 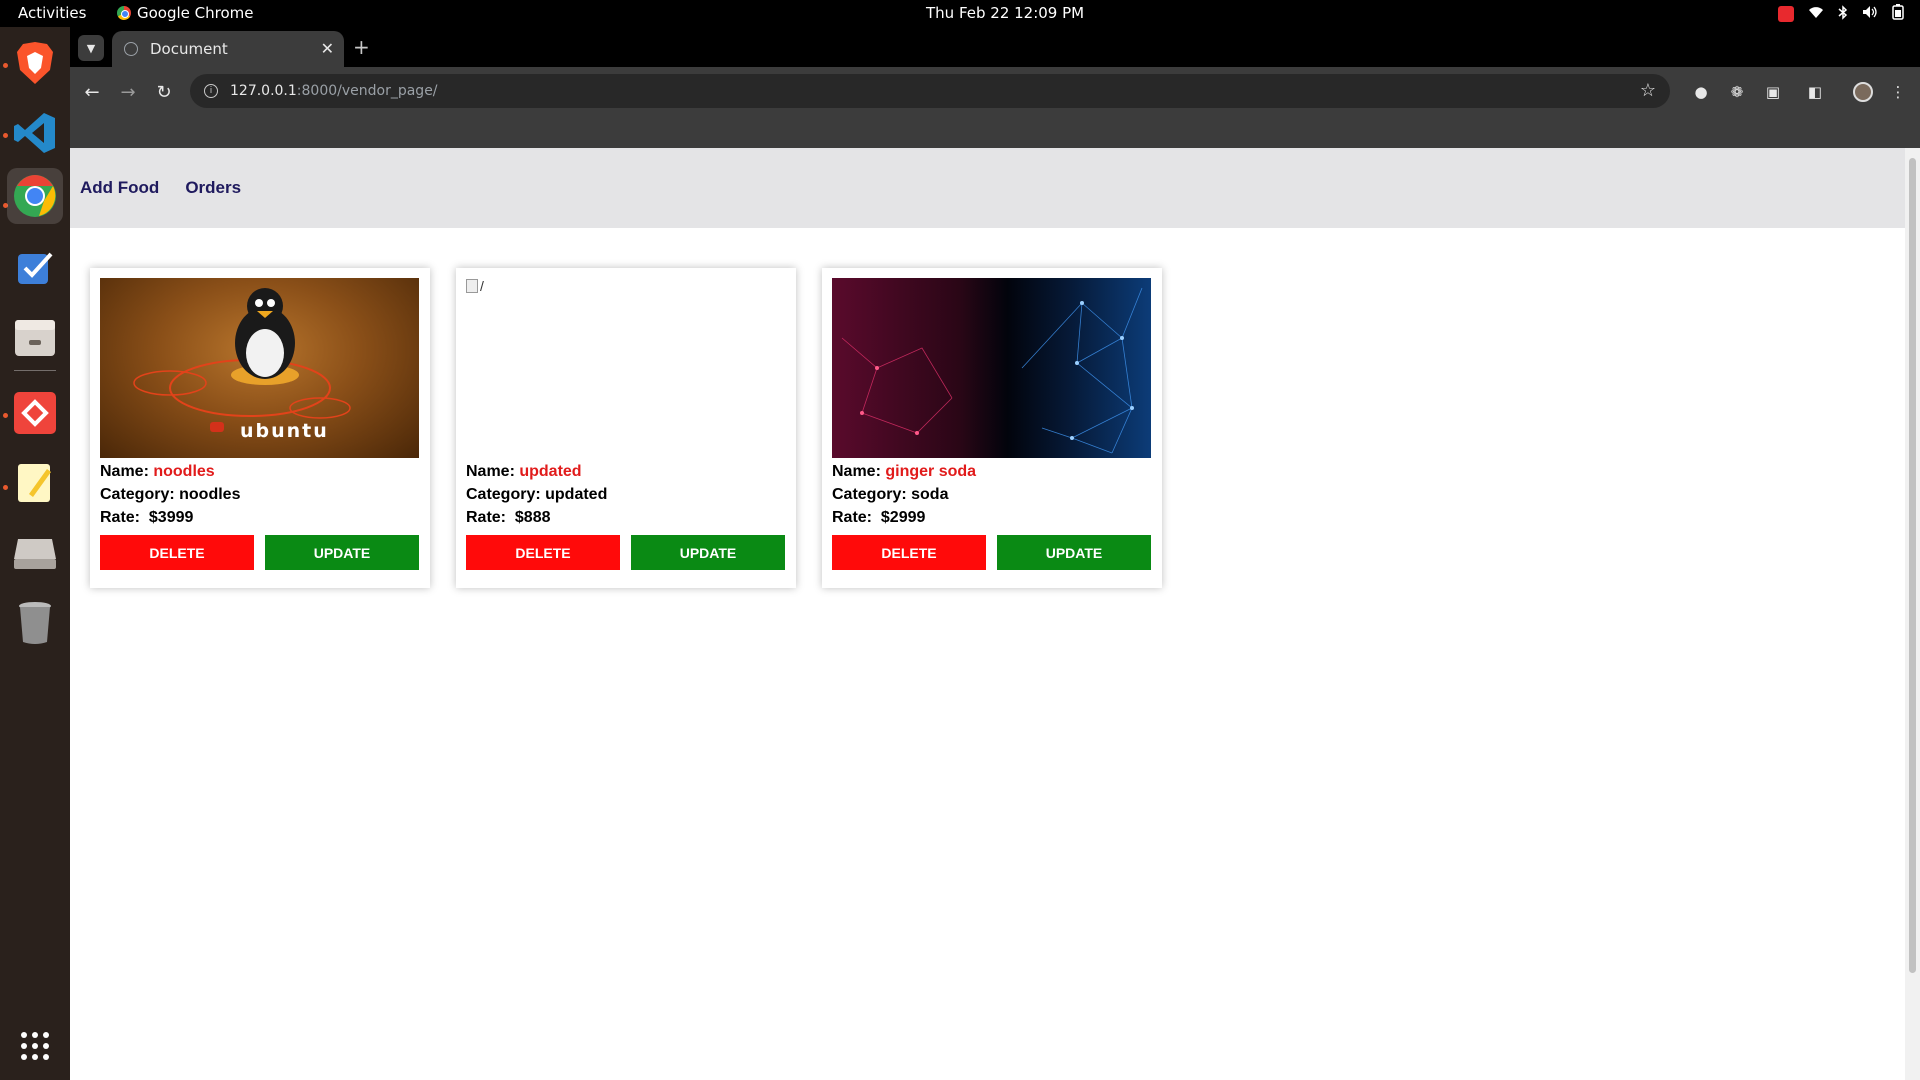 What do you see at coordinates (35, 268) in the screenshot?
I see `tasks-icon` at bounding box center [35, 268].